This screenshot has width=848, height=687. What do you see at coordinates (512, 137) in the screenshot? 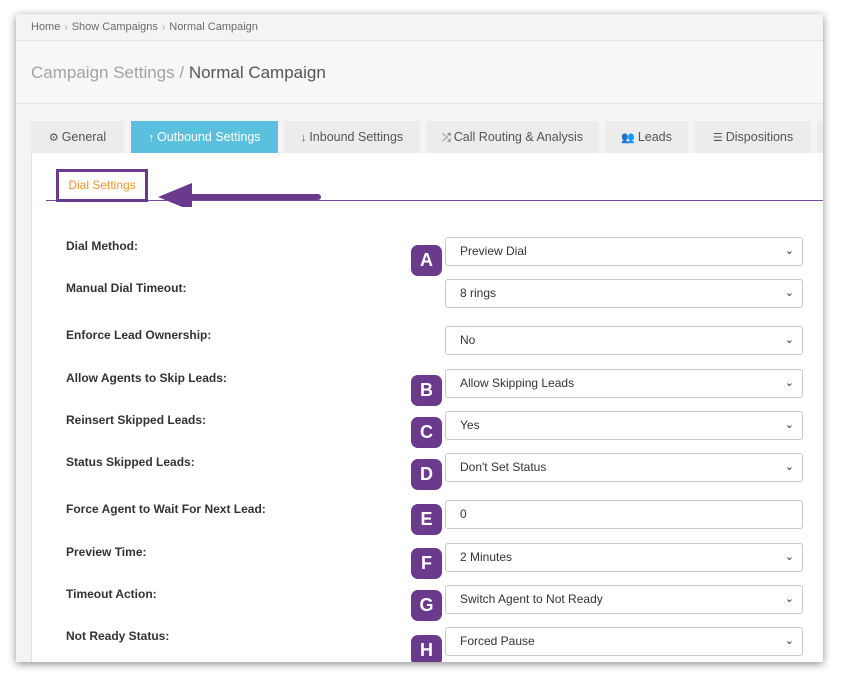
I see `tab-call-routing: ⤮ Call Routing & Analysis` at bounding box center [512, 137].